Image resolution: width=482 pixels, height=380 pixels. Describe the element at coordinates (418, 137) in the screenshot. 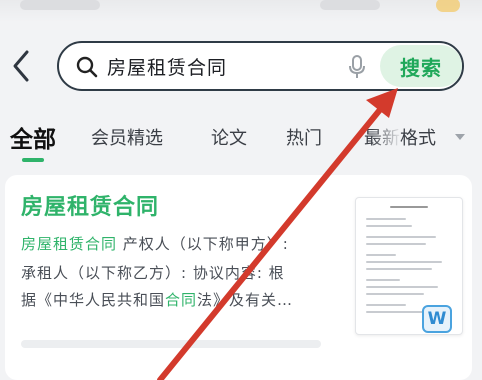

I see `format-filter: 格式` at that location.